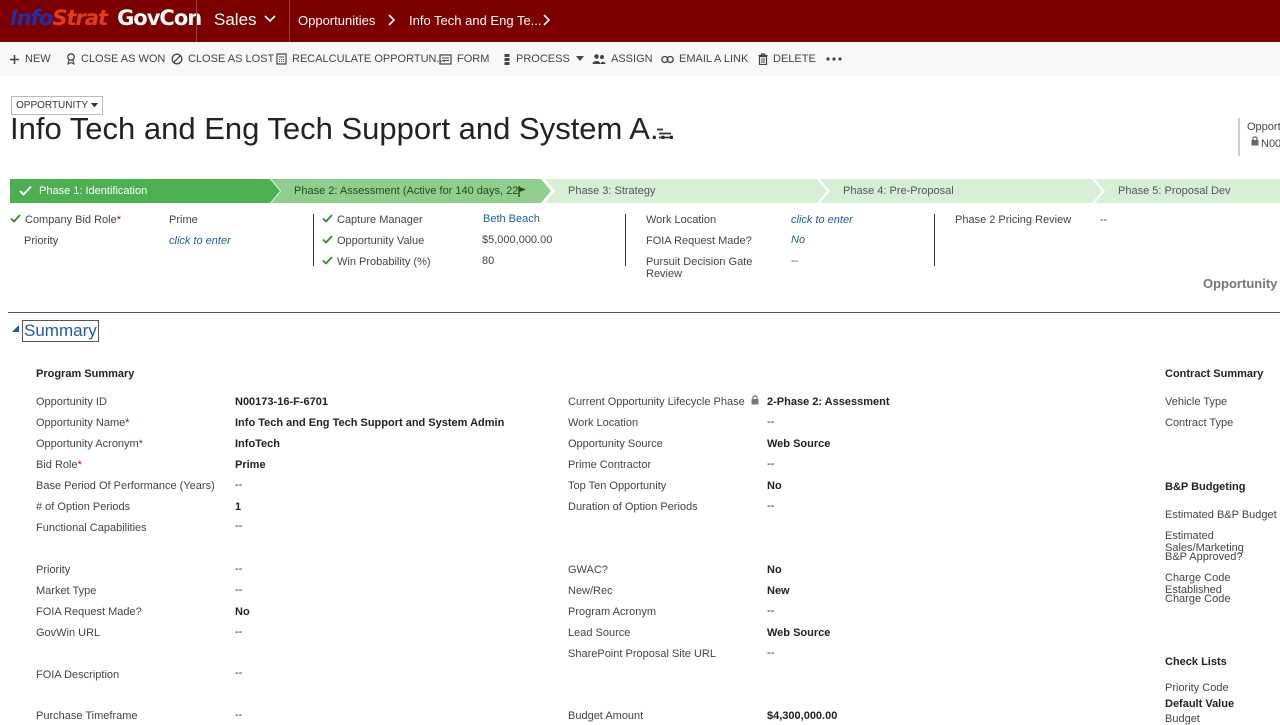 This screenshot has width=1280, height=725. I want to click on field-value: Prime, so click(250, 465).